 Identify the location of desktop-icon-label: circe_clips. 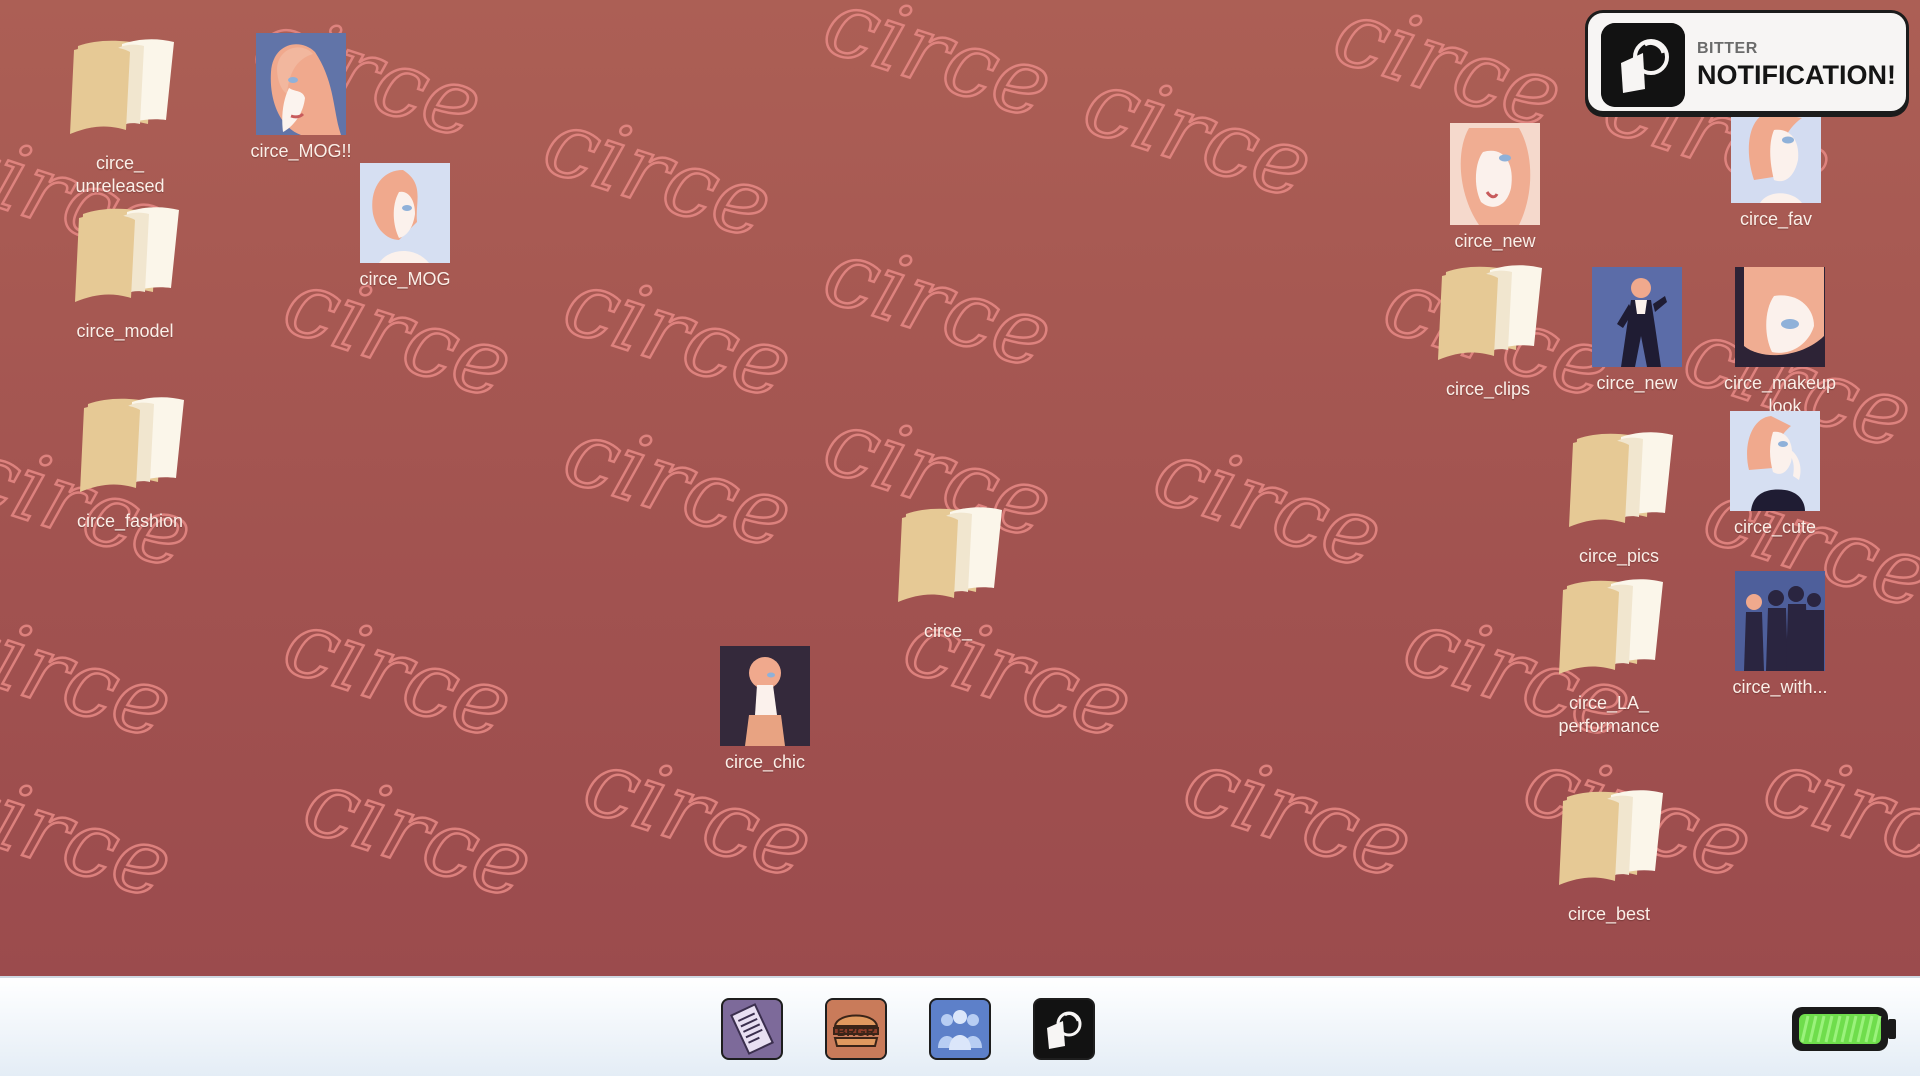
(1488, 389).